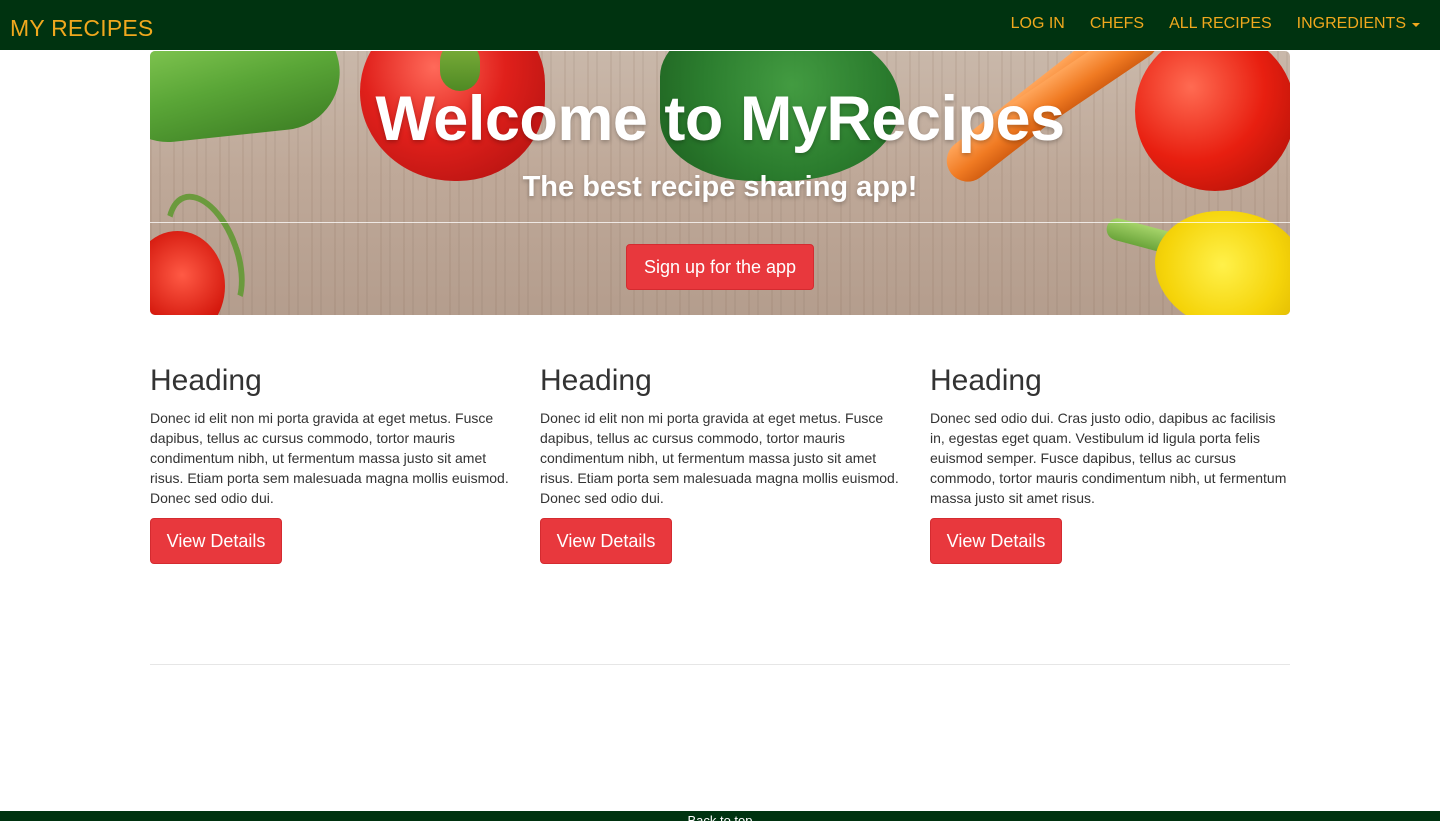 The width and height of the screenshot is (1440, 821). What do you see at coordinates (1351, 23) in the screenshot?
I see `nav-ingredients-label: INGREDIENTS` at bounding box center [1351, 23].